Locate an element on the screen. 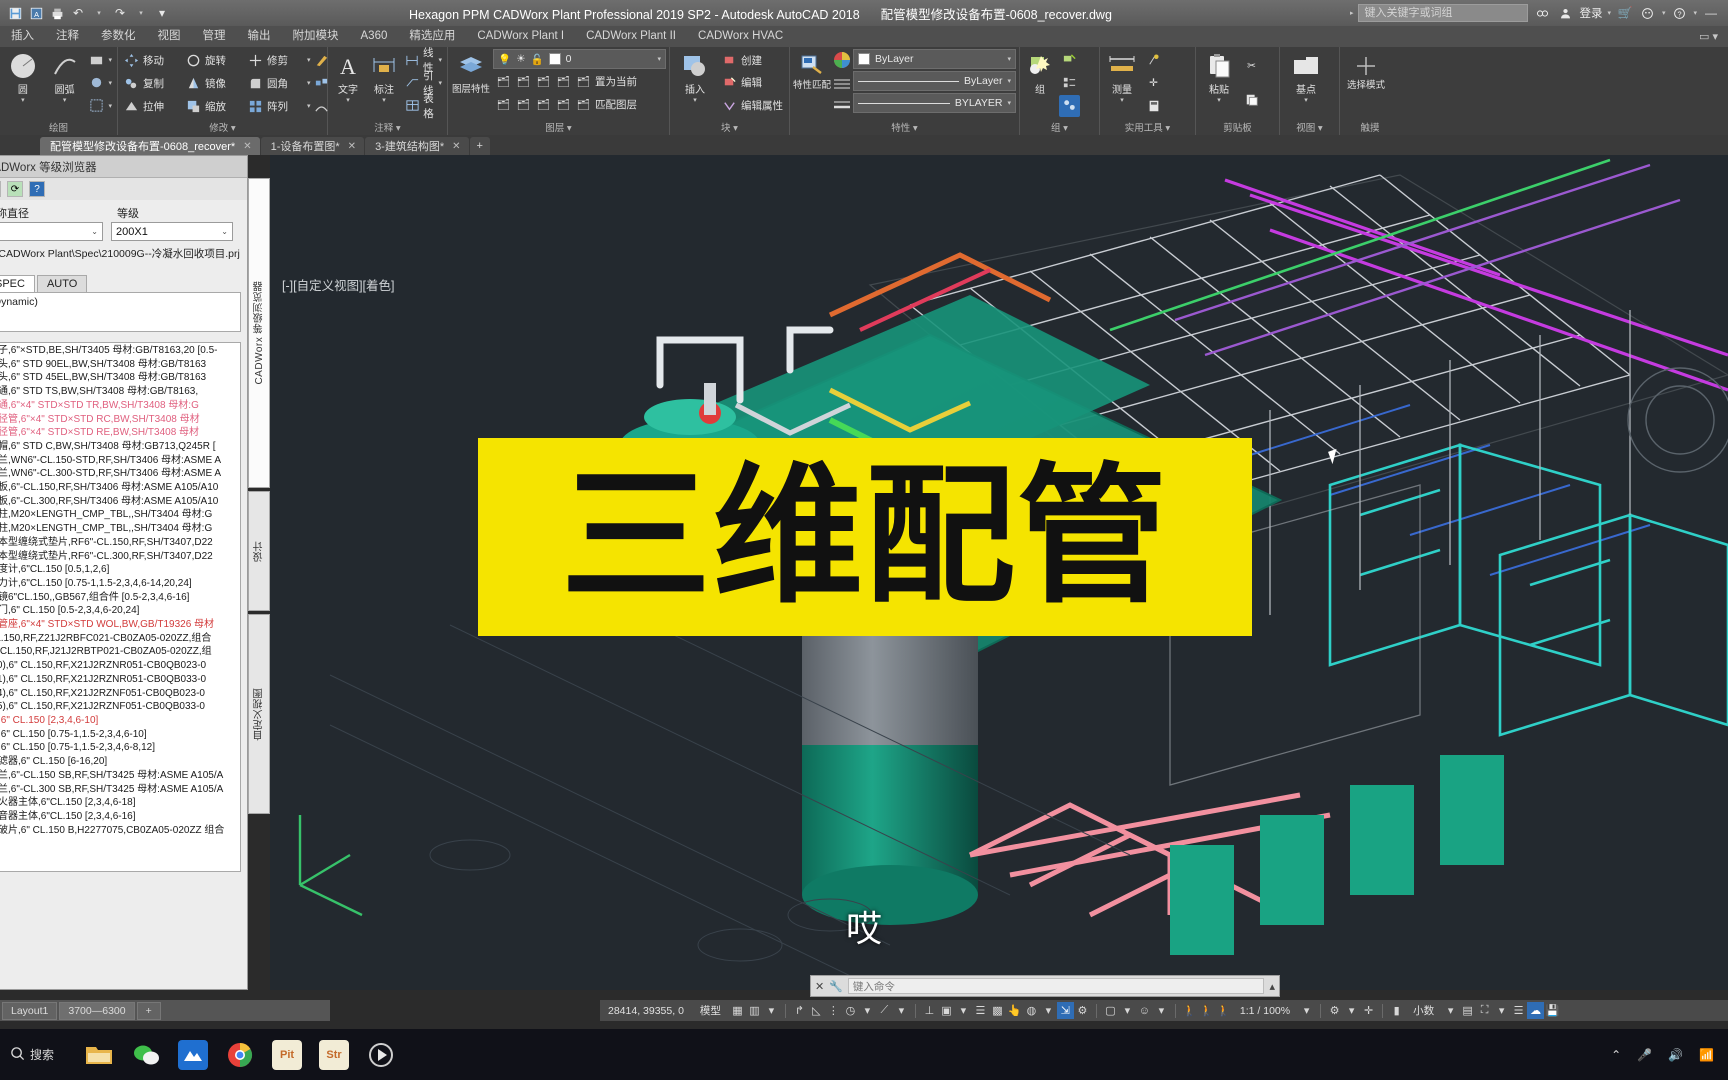  layout-tab-0: Layout1 is located at coordinates (30, 1010).